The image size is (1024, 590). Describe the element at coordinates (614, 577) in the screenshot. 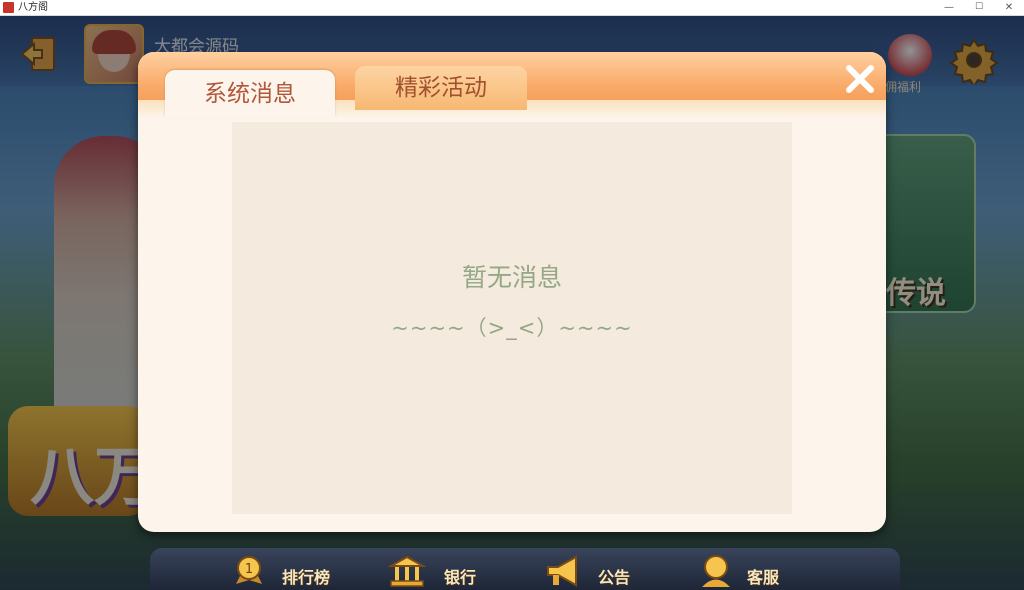

I see `bottom-nav-notice-label: 公告` at that location.